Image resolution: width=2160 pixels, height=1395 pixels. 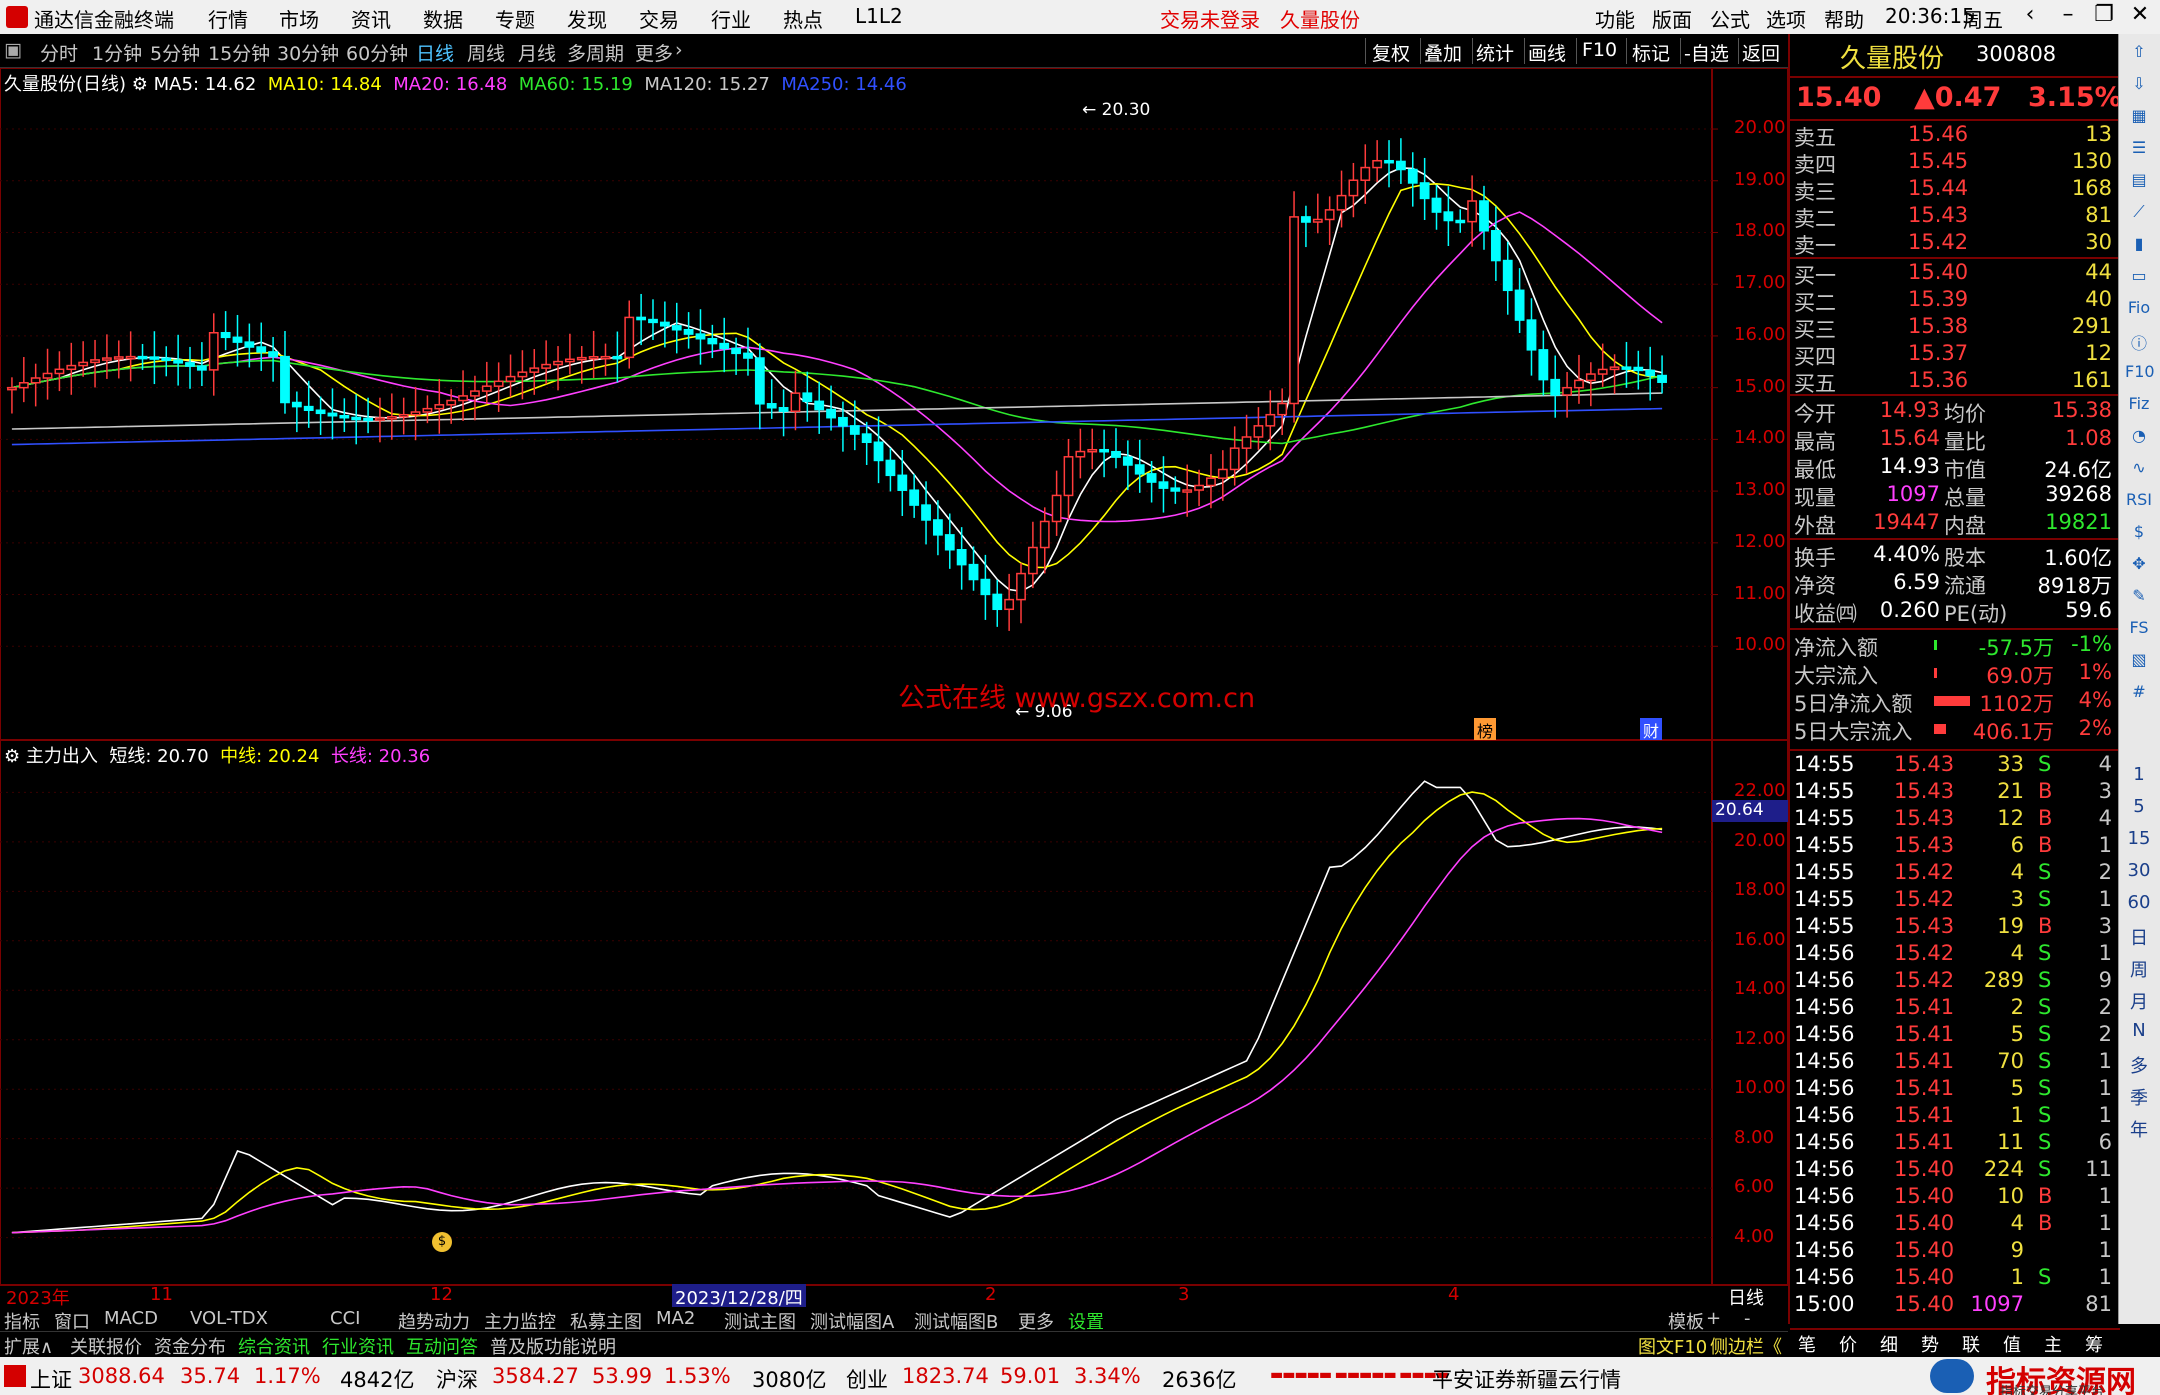 I want to click on tab-4: CCI, so click(x=345, y=1318).